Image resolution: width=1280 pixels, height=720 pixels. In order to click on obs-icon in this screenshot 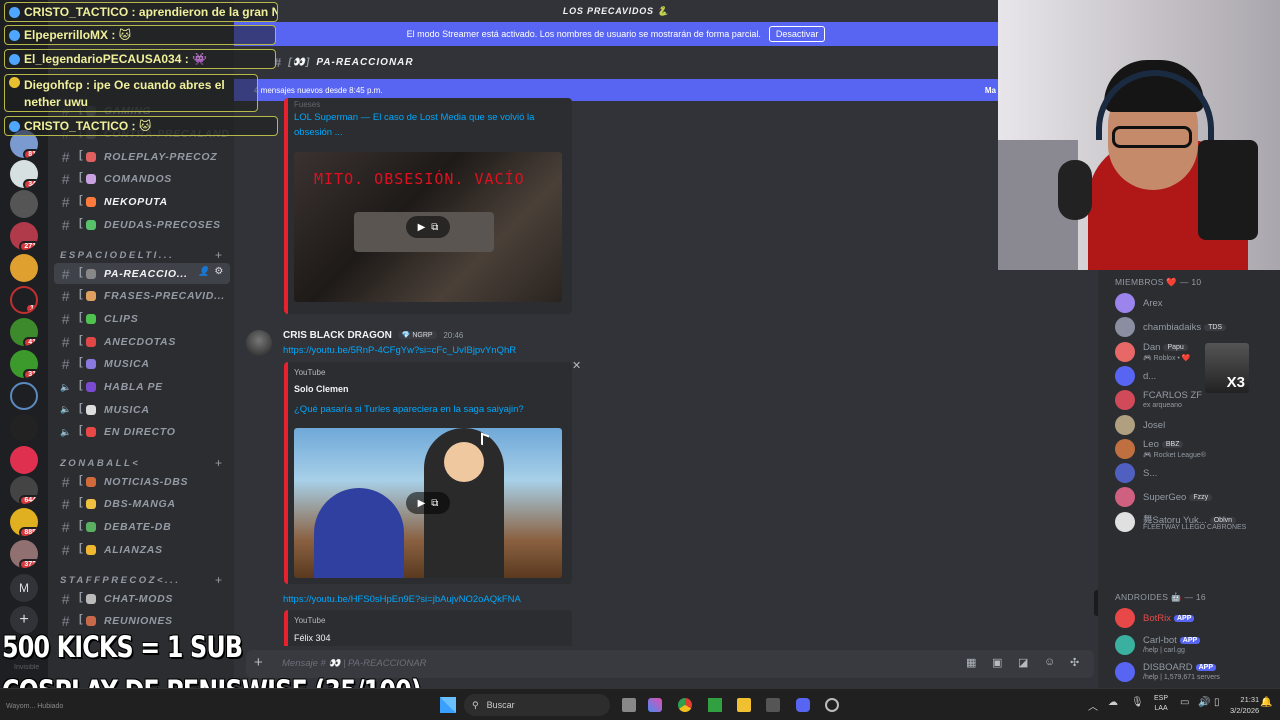, I will do `click(832, 705)`.